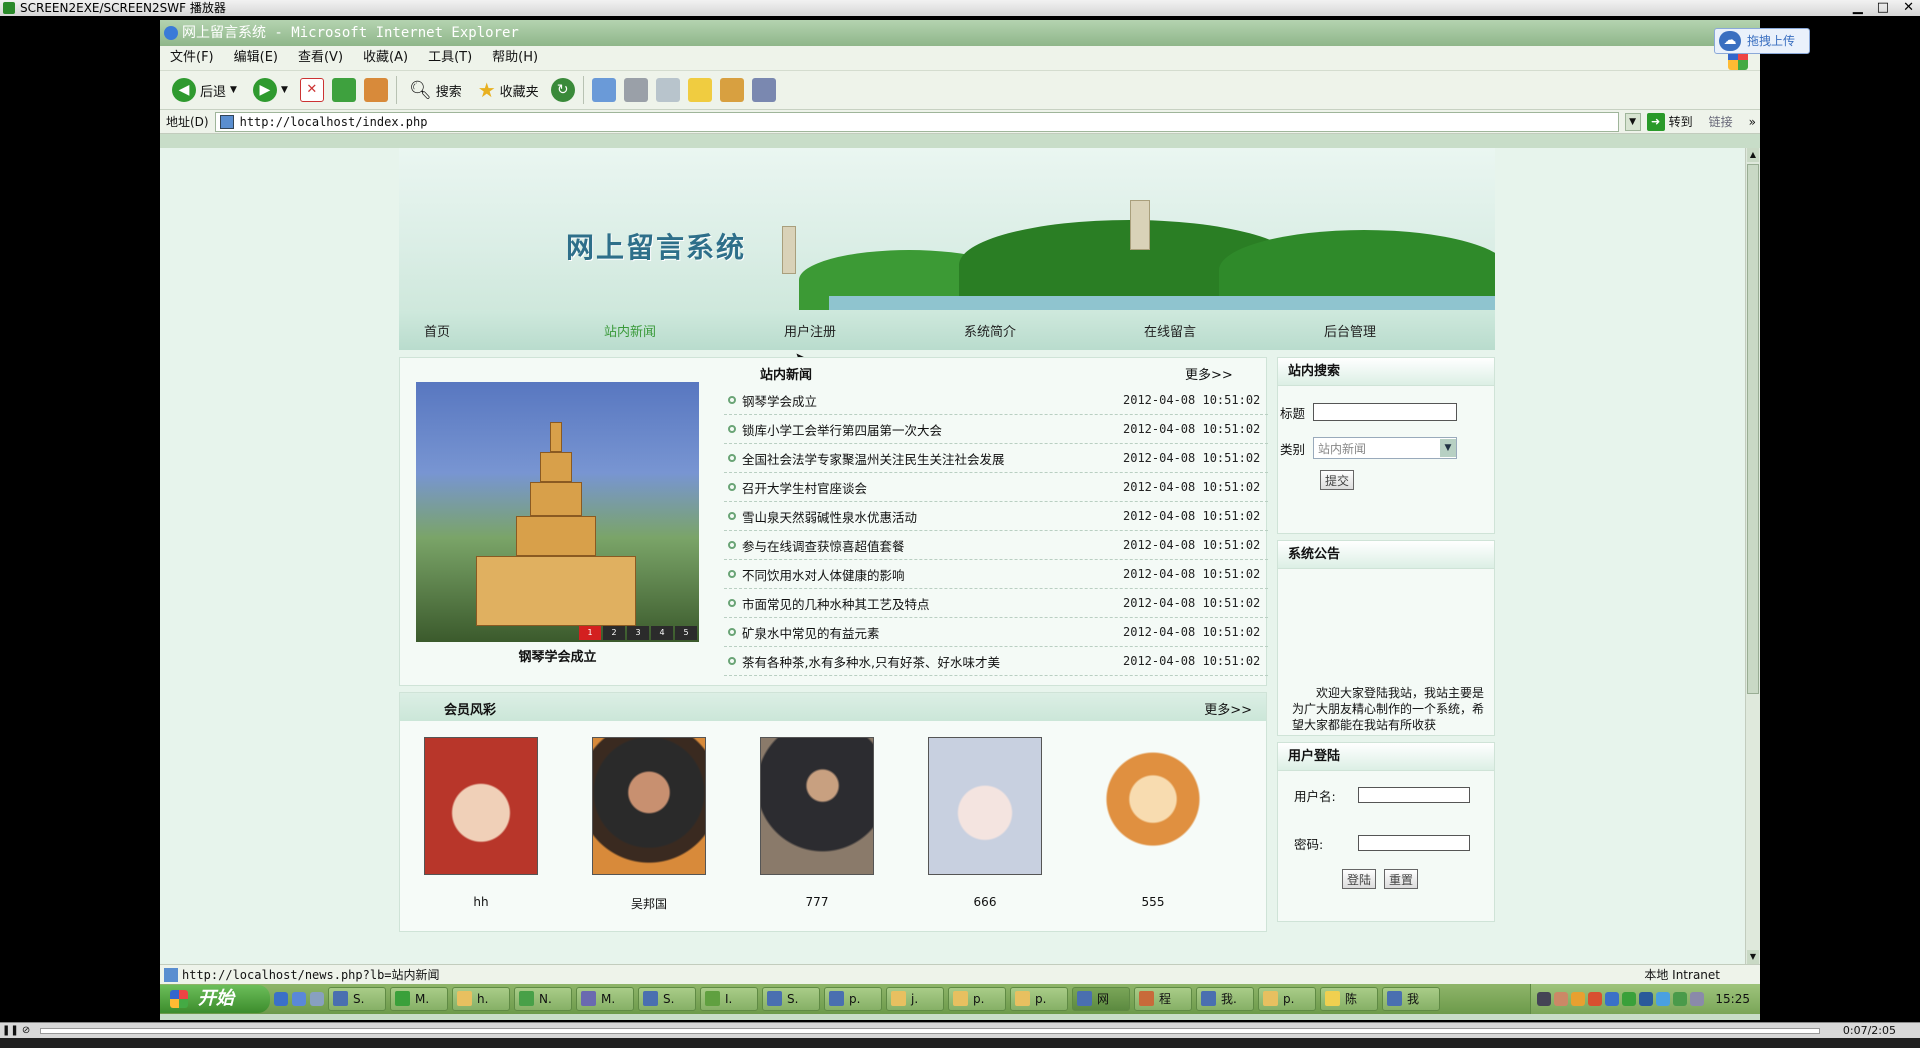 The height and width of the screenshot is (1048, 1920). What do you see at coordinates (481, 902) in the screenshot?
I see `member-name: hh` at bounding box center [481, 902].